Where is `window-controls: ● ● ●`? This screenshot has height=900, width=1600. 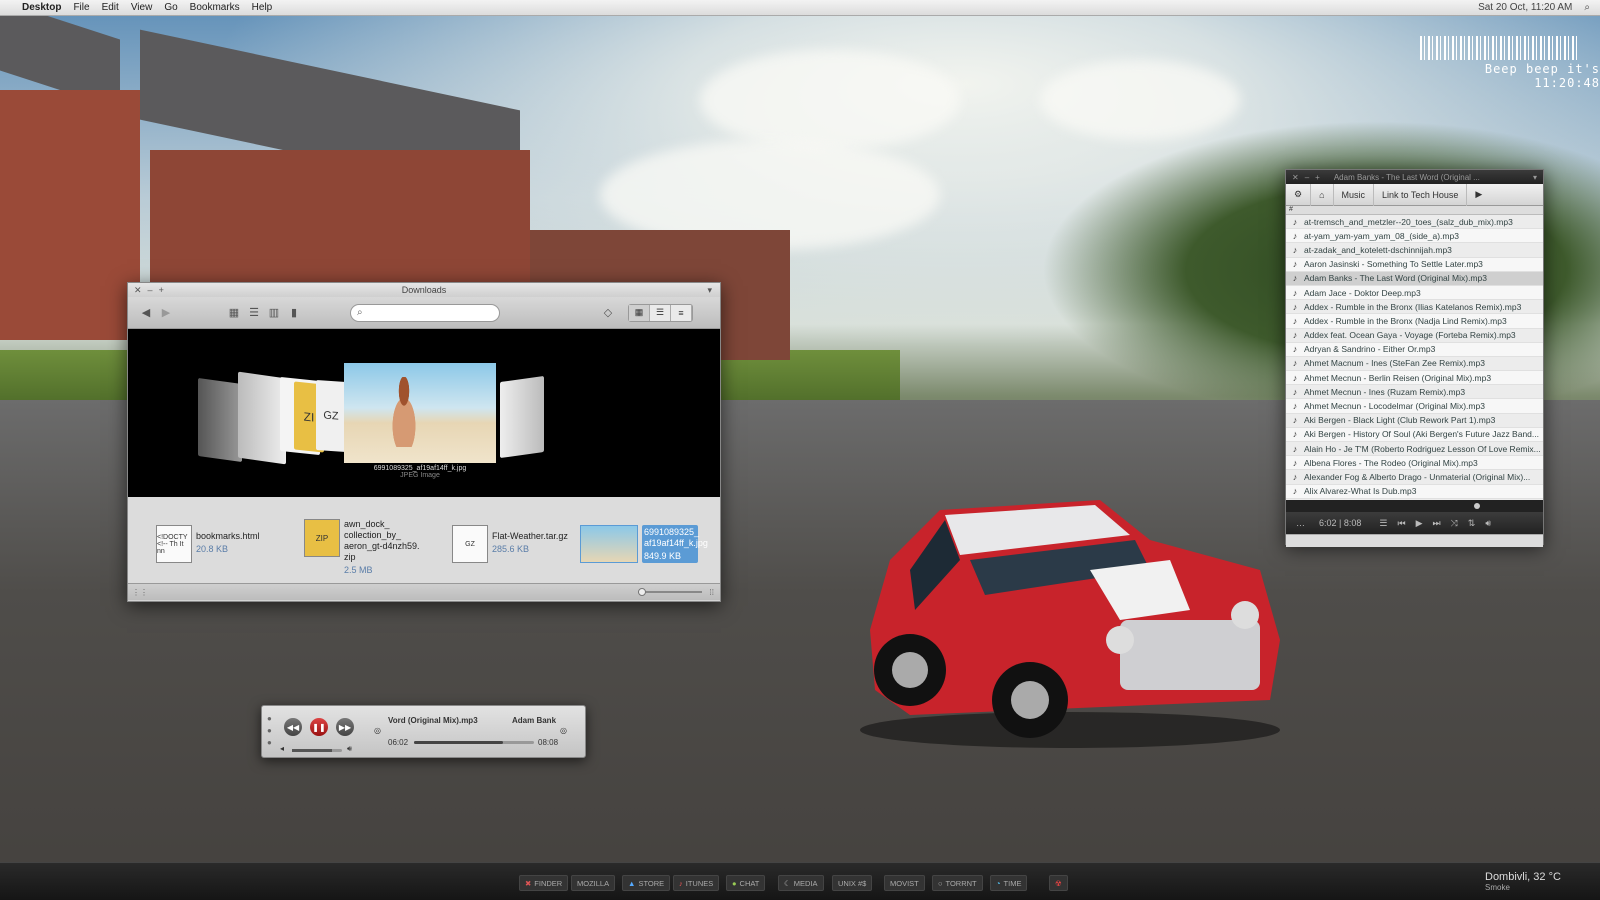 window-controls: ● ● ● is located at coordinates (269, 731).